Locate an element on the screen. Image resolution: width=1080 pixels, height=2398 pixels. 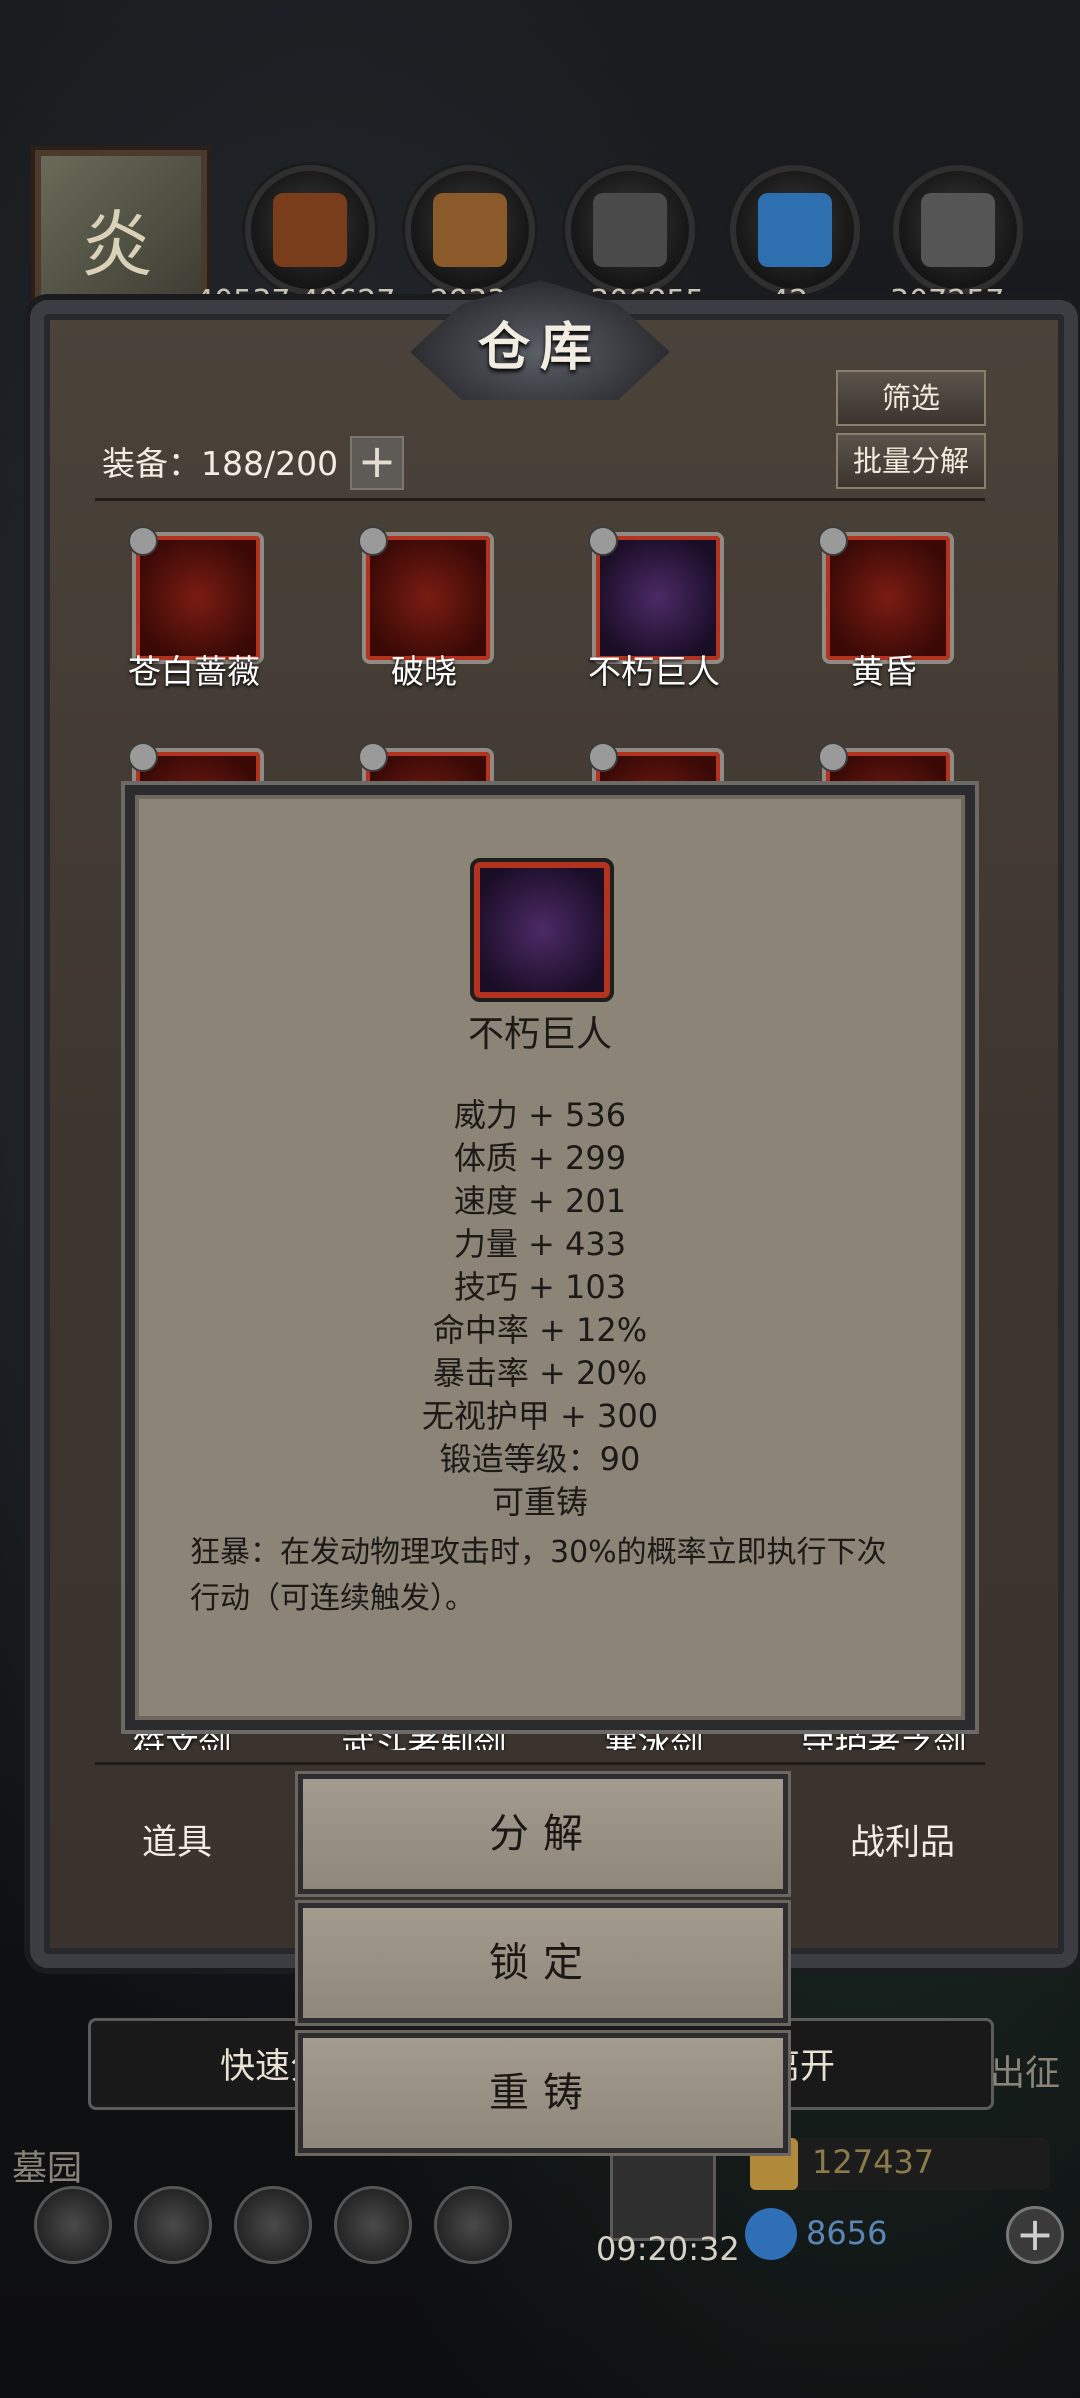
batch-decompose-button: 批量分解 is located at coordinates (911, 461).